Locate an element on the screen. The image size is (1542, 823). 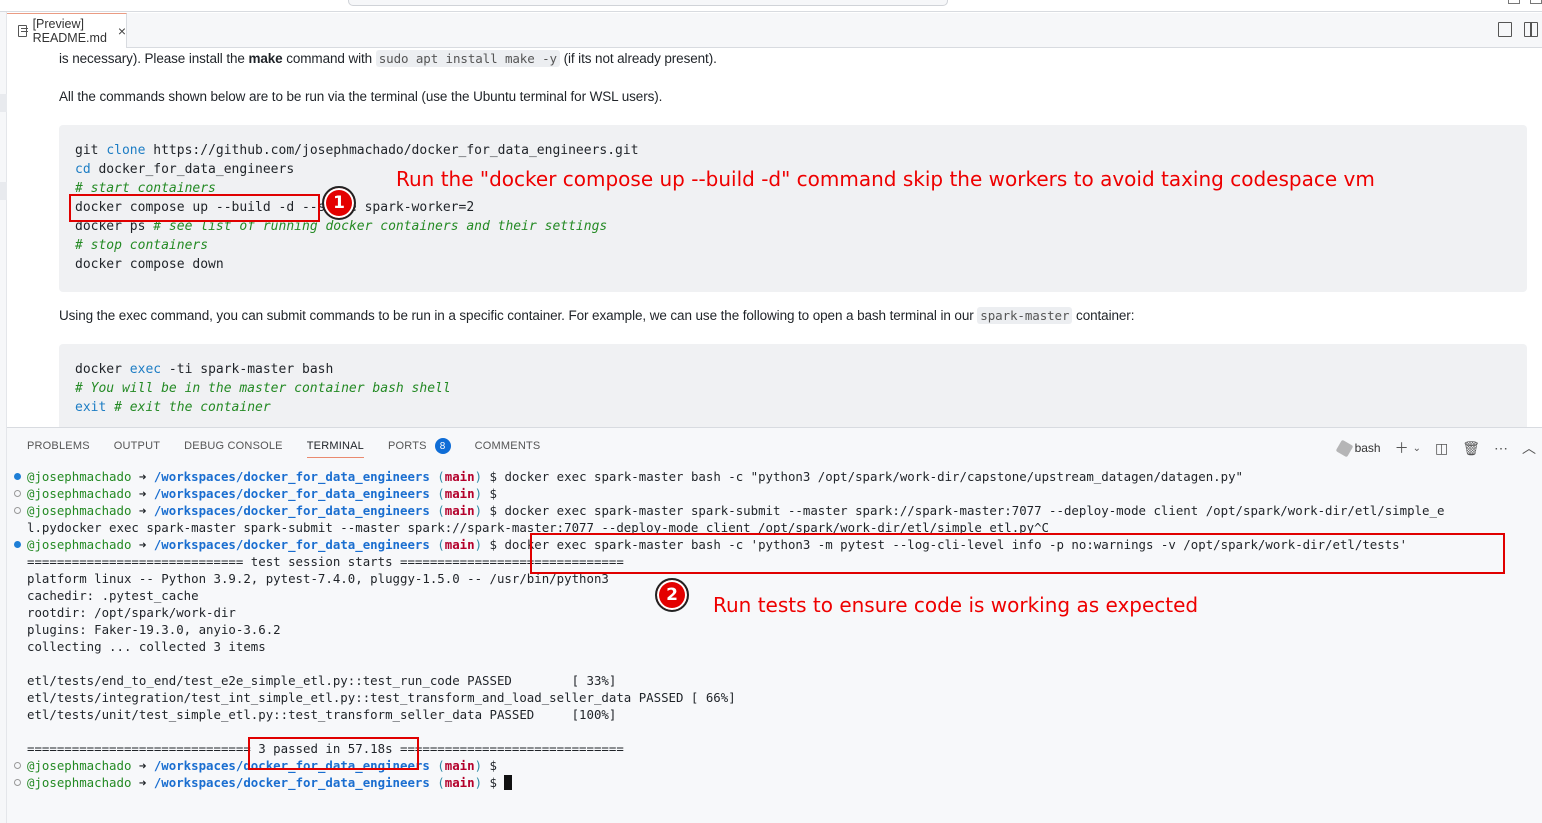
shell-name: bash is located at coordinates (1367, 448).